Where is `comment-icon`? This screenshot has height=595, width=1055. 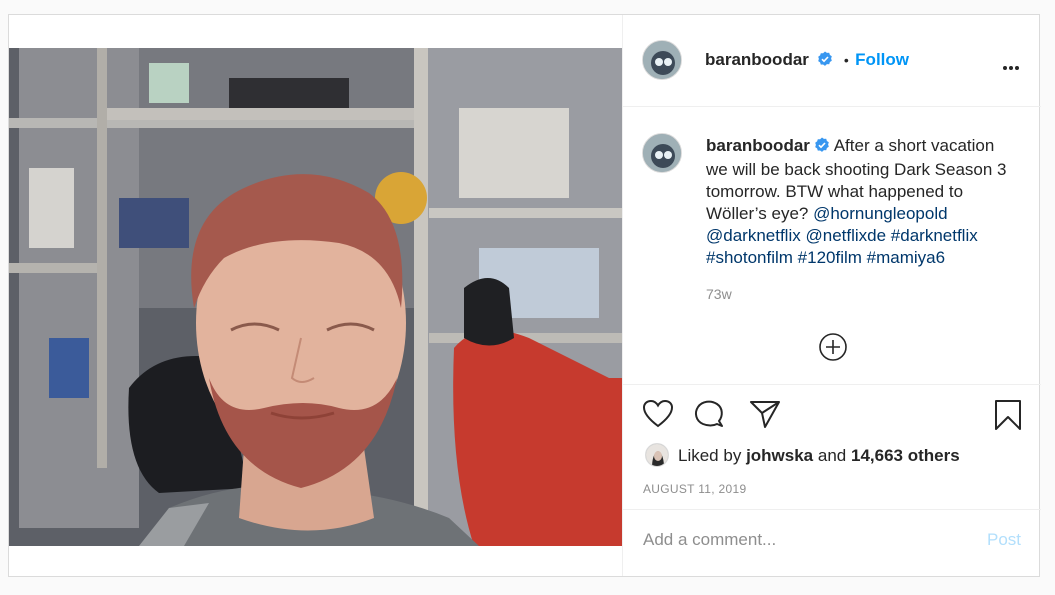
comment-icon is located at coordinates (709, 416).